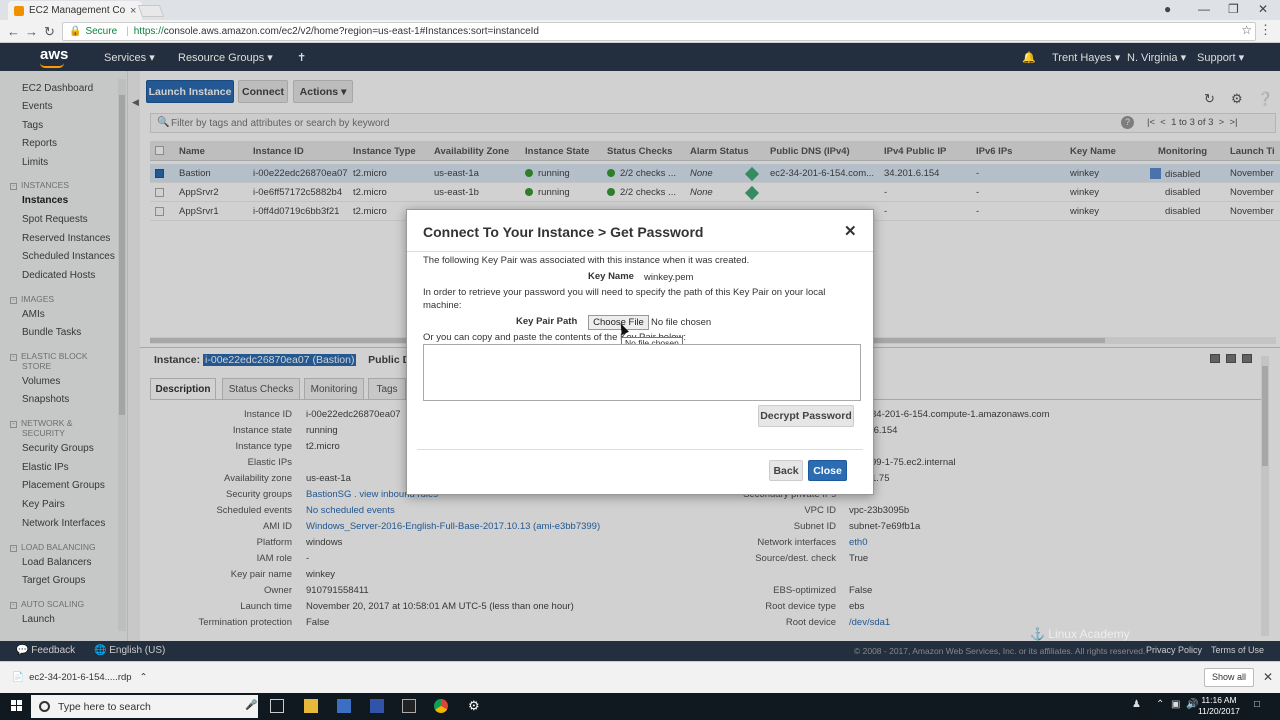  Describe the element at coordinates (151, 11) in the screenshot. I see `new-tab-button` at that location.